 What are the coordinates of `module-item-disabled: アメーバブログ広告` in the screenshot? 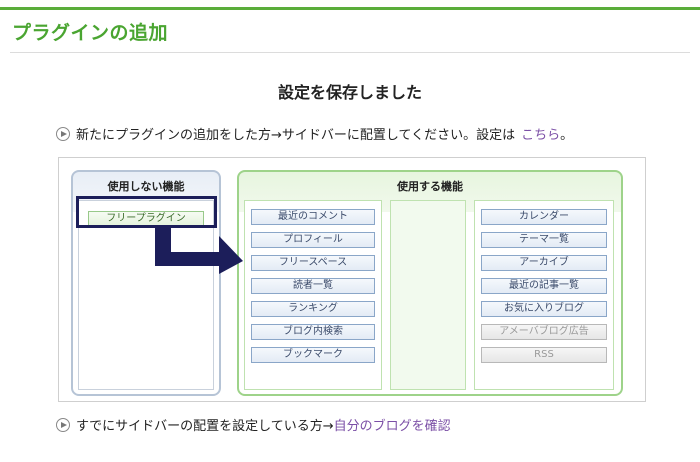 It's located at (544, 332).